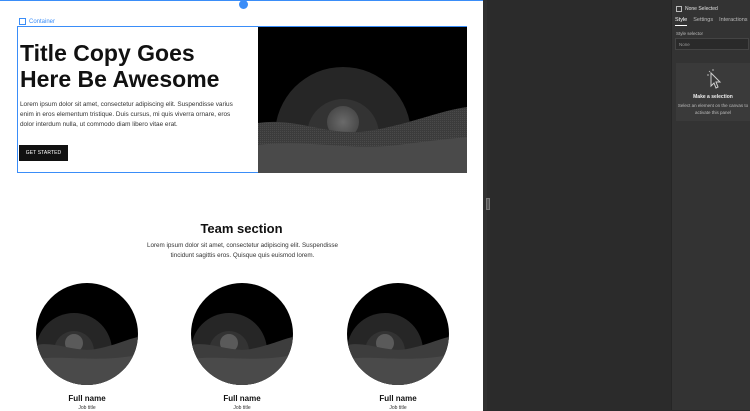 The image size is (750, 411). I want to click on hero-placeholder-image, so click(362, 100).